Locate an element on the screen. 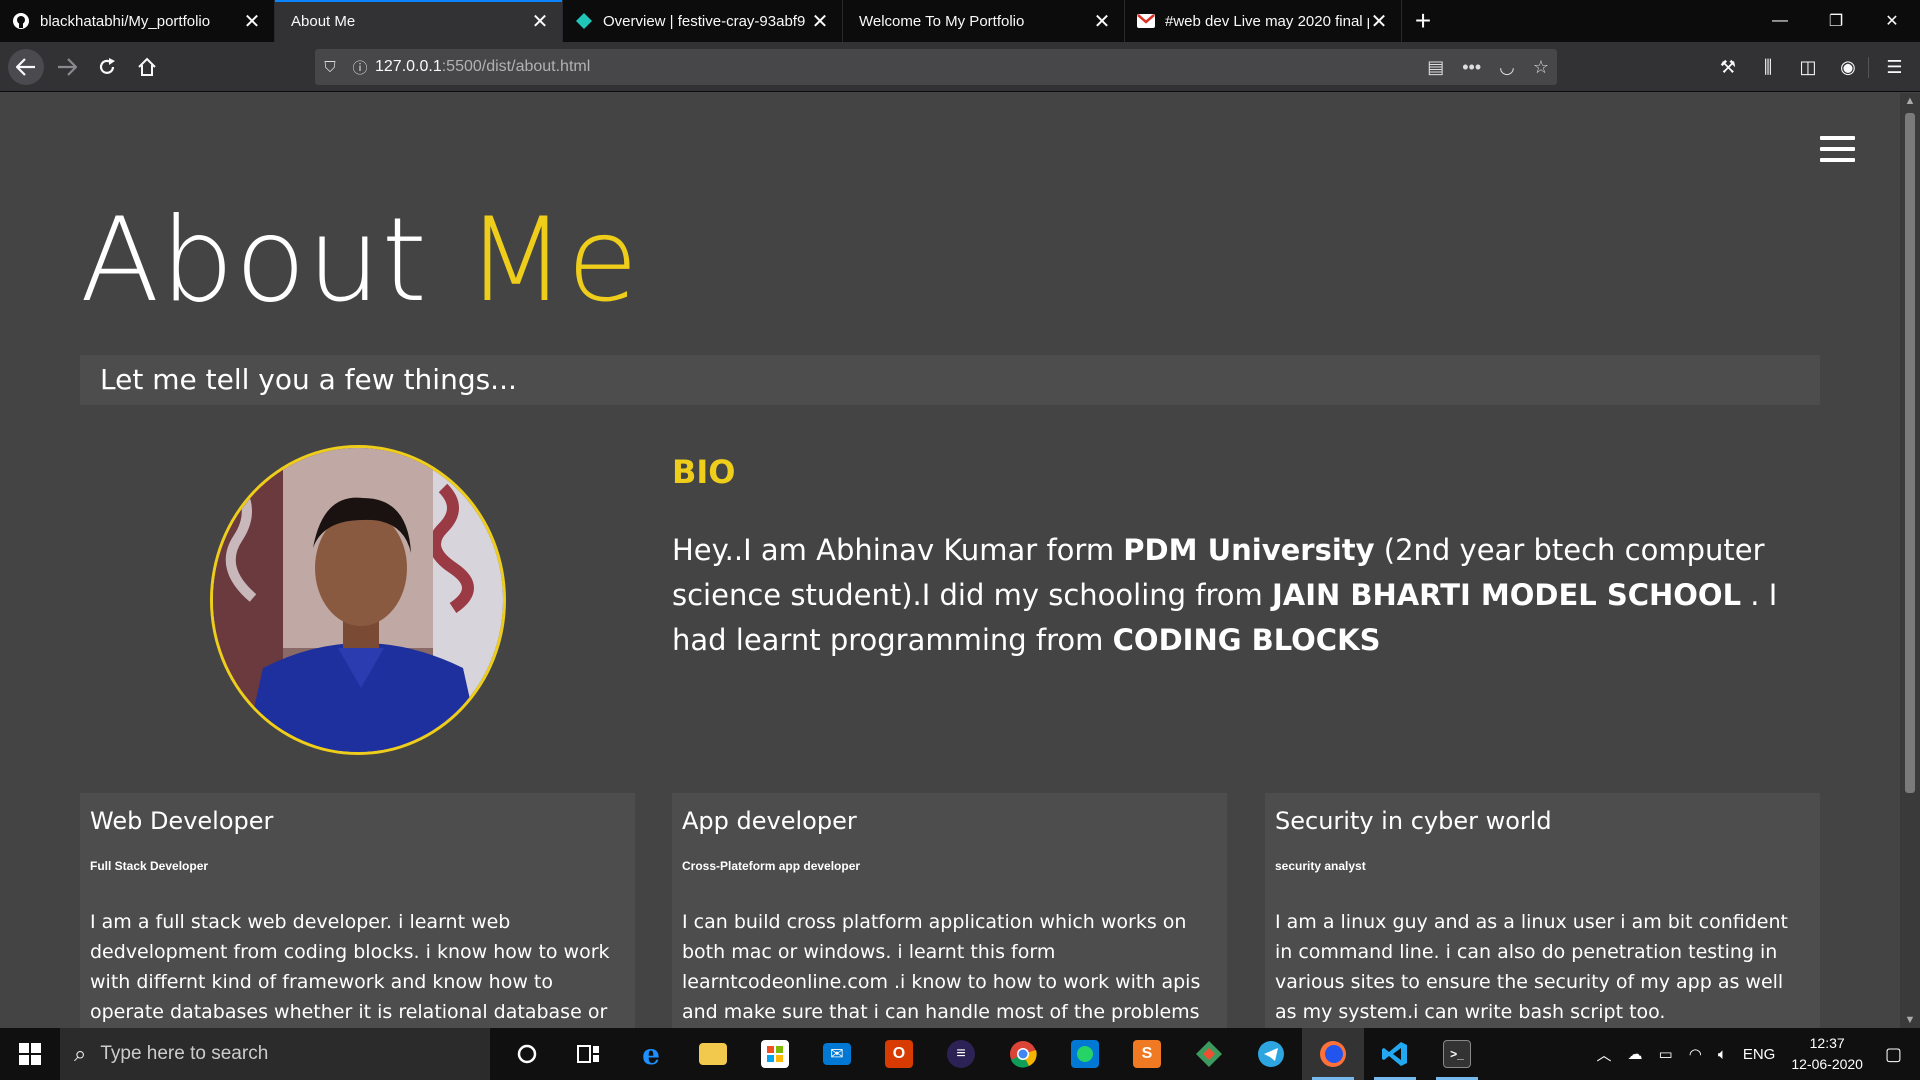 Image resolution: width=1920 pixels, height=1080 pixels. wifi-icon: ◠ is located at coordinates (1695, 1054).